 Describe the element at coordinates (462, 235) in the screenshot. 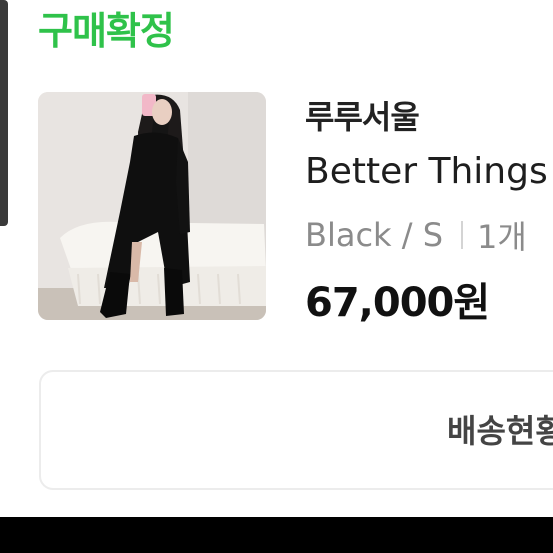

I see `option-divider` at that location.